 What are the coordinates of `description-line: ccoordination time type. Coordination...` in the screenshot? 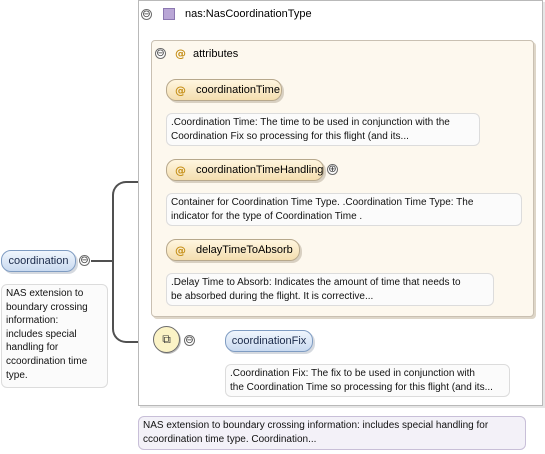 It's located at (230, 439).